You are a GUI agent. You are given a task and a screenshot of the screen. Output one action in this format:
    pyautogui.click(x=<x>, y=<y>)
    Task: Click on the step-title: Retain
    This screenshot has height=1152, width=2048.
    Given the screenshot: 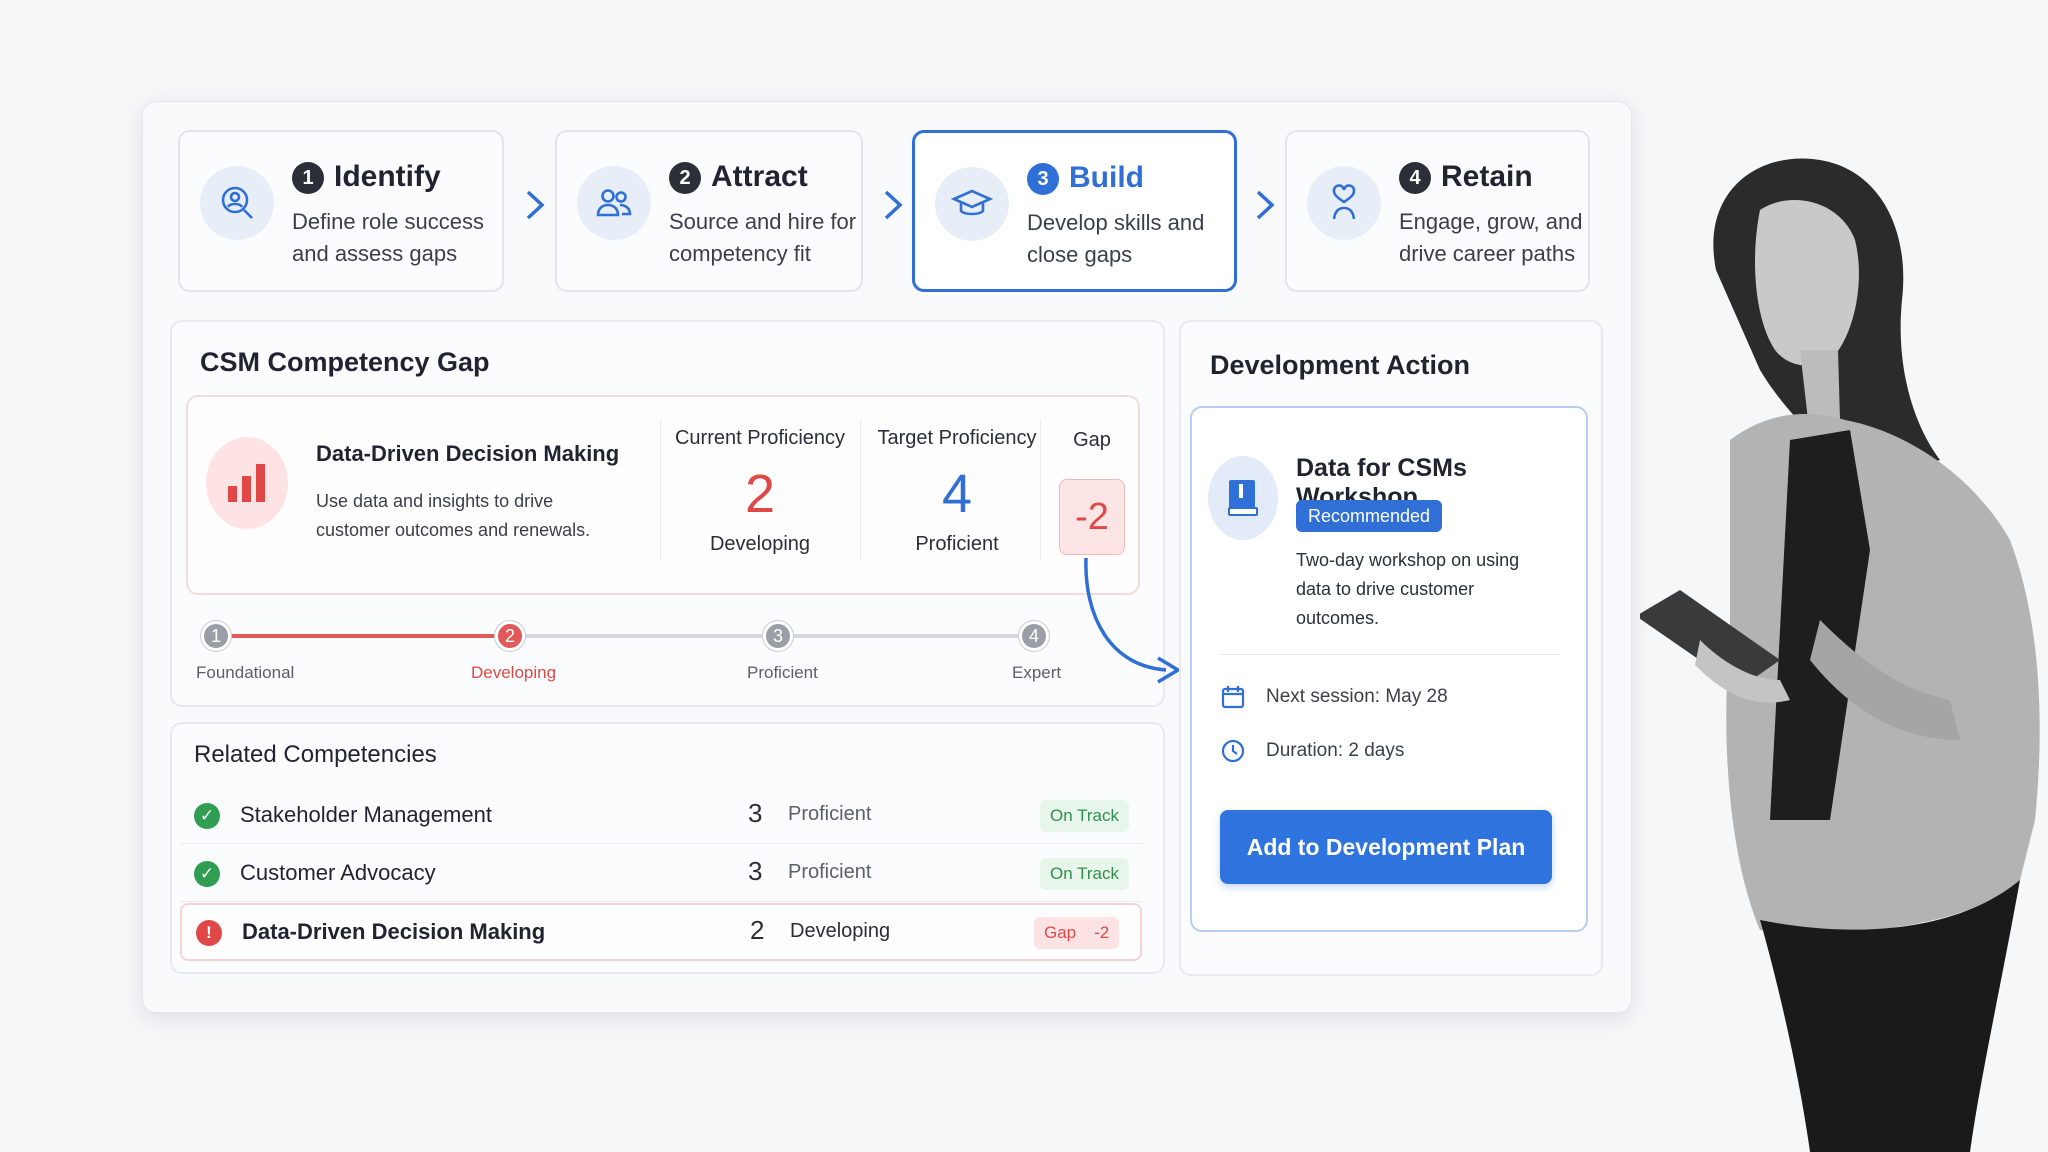 What is the action you would take?
    pyautogui.click(x=1487, y=176)
    